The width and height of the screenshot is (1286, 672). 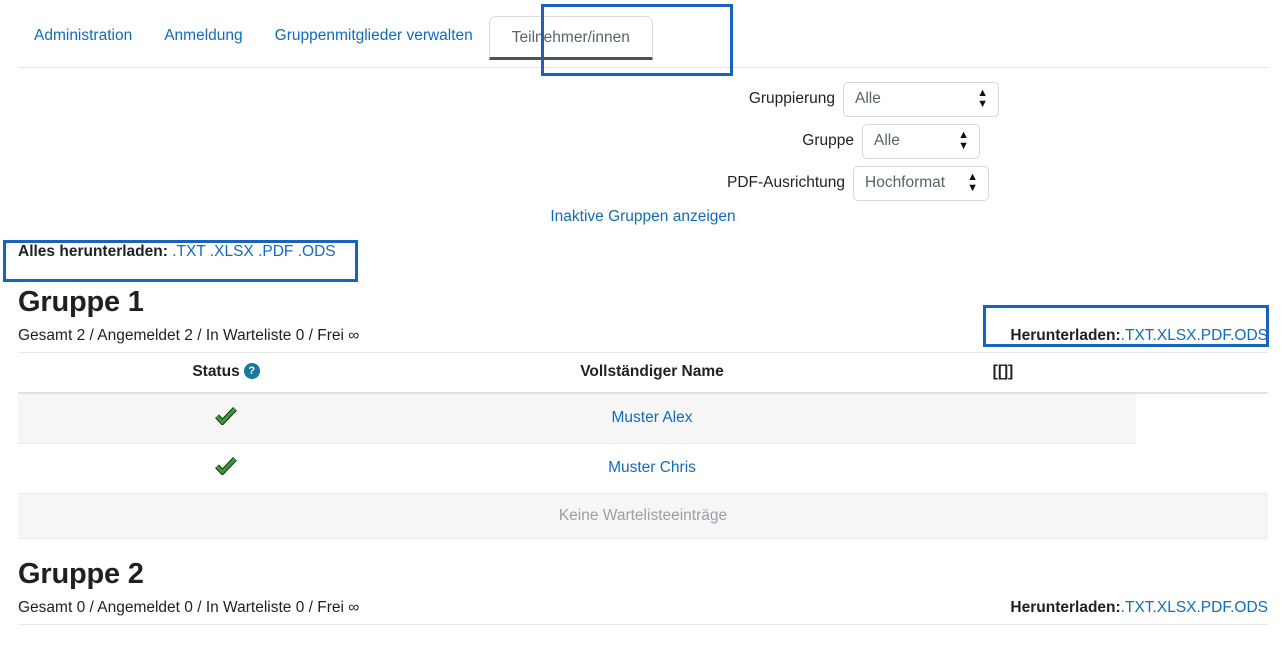 I want to click on group-2-download-xlsx-link: .XLSX, so click(x=1175, y=607).